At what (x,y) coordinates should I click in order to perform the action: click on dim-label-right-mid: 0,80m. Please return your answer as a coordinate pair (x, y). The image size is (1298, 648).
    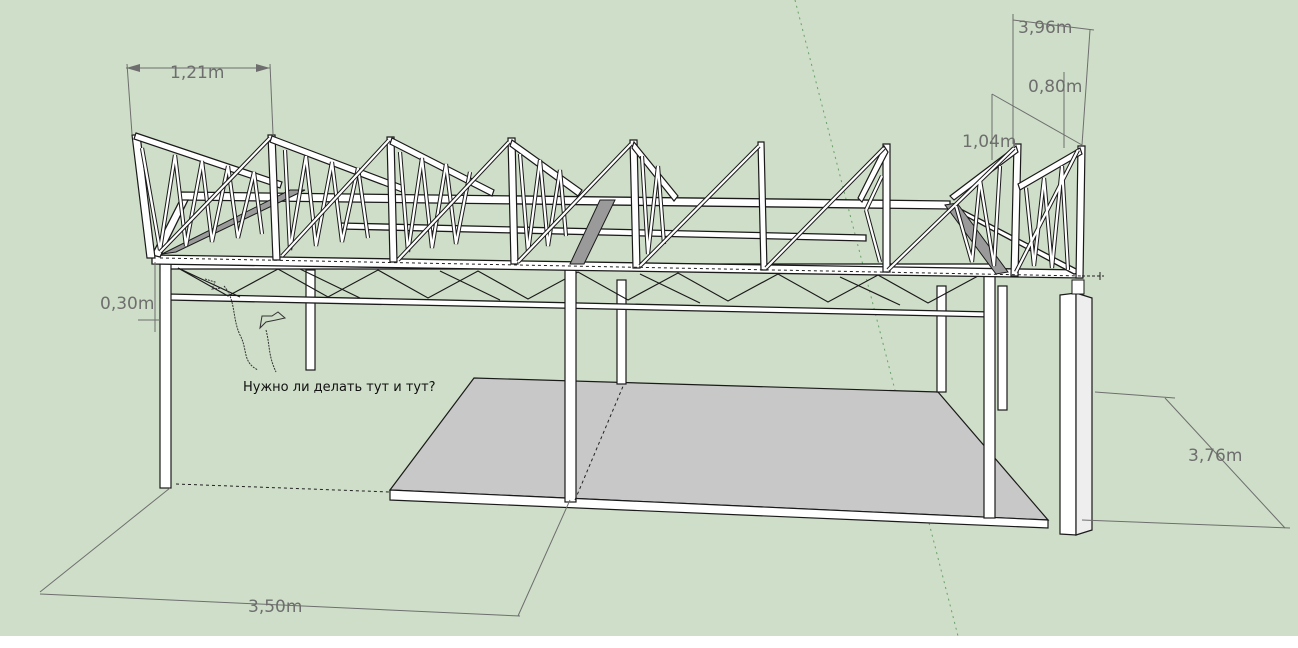
    Looking at the image, I should click on (1055, 87).